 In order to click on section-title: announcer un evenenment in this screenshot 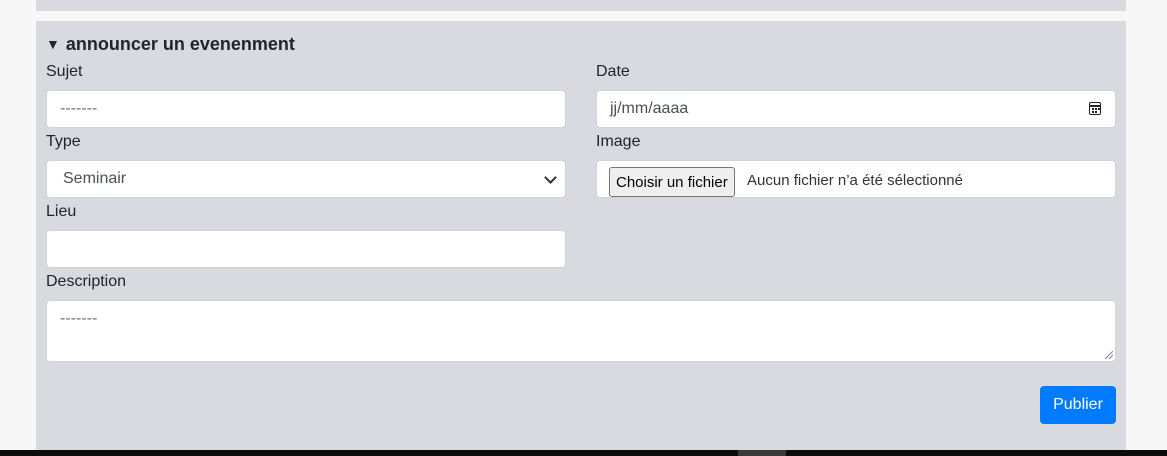, I will do `click(180, 44)`.